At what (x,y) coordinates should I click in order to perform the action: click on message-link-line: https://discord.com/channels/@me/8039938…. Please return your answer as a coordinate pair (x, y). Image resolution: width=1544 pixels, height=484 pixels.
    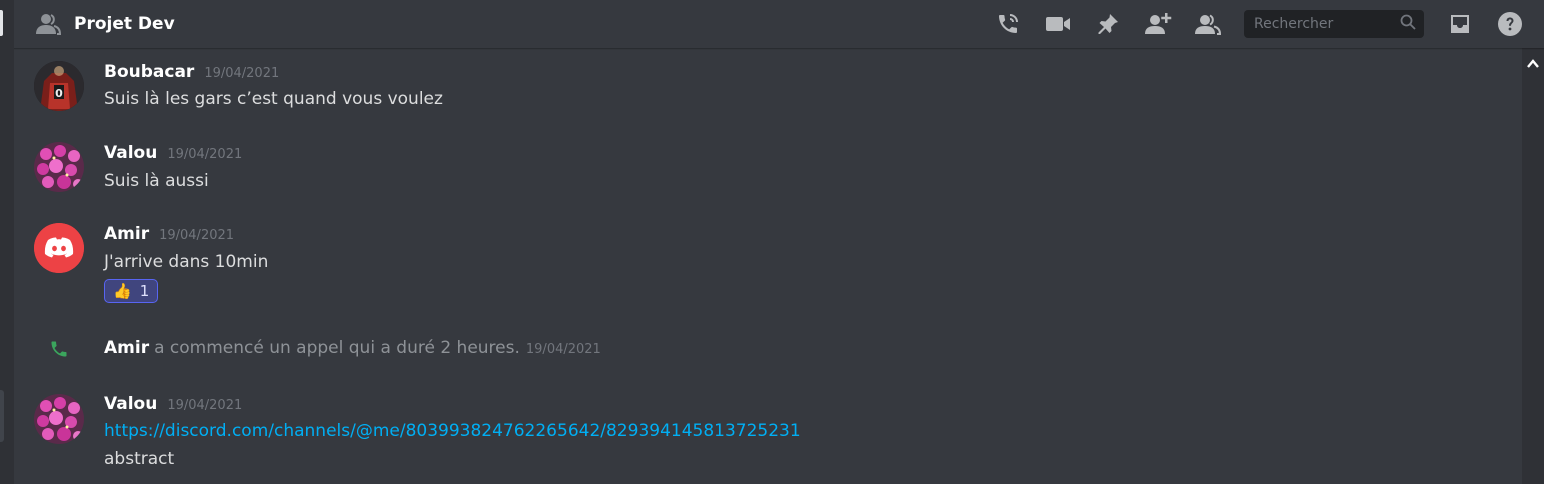
    Looking at the image, I should click on (452, 431).